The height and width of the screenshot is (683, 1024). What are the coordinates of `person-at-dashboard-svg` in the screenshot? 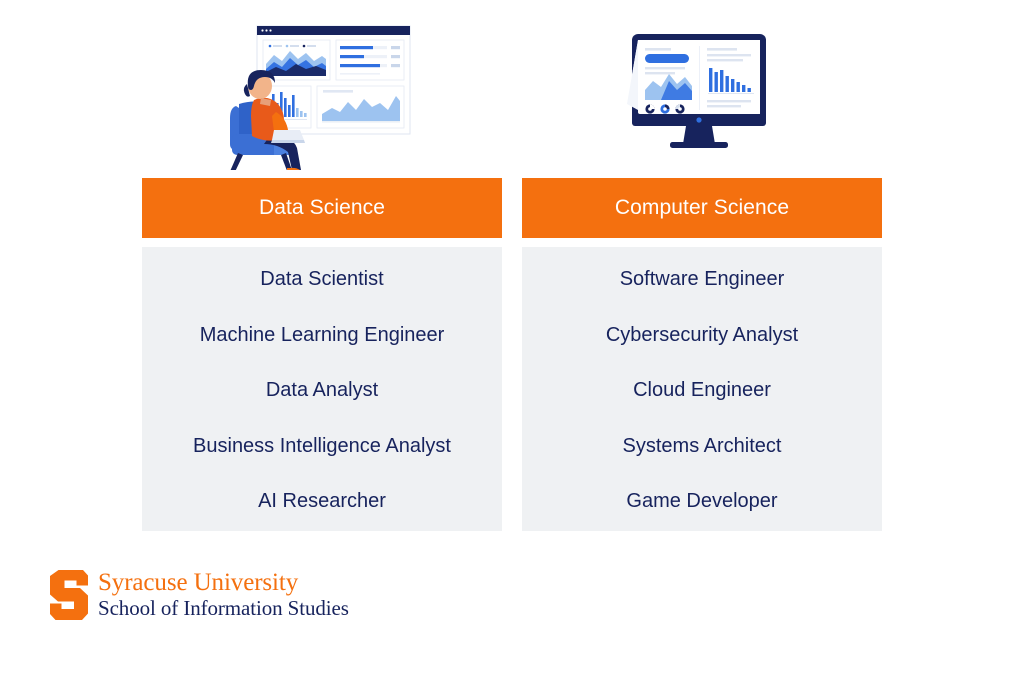 It's located at (319, 100).